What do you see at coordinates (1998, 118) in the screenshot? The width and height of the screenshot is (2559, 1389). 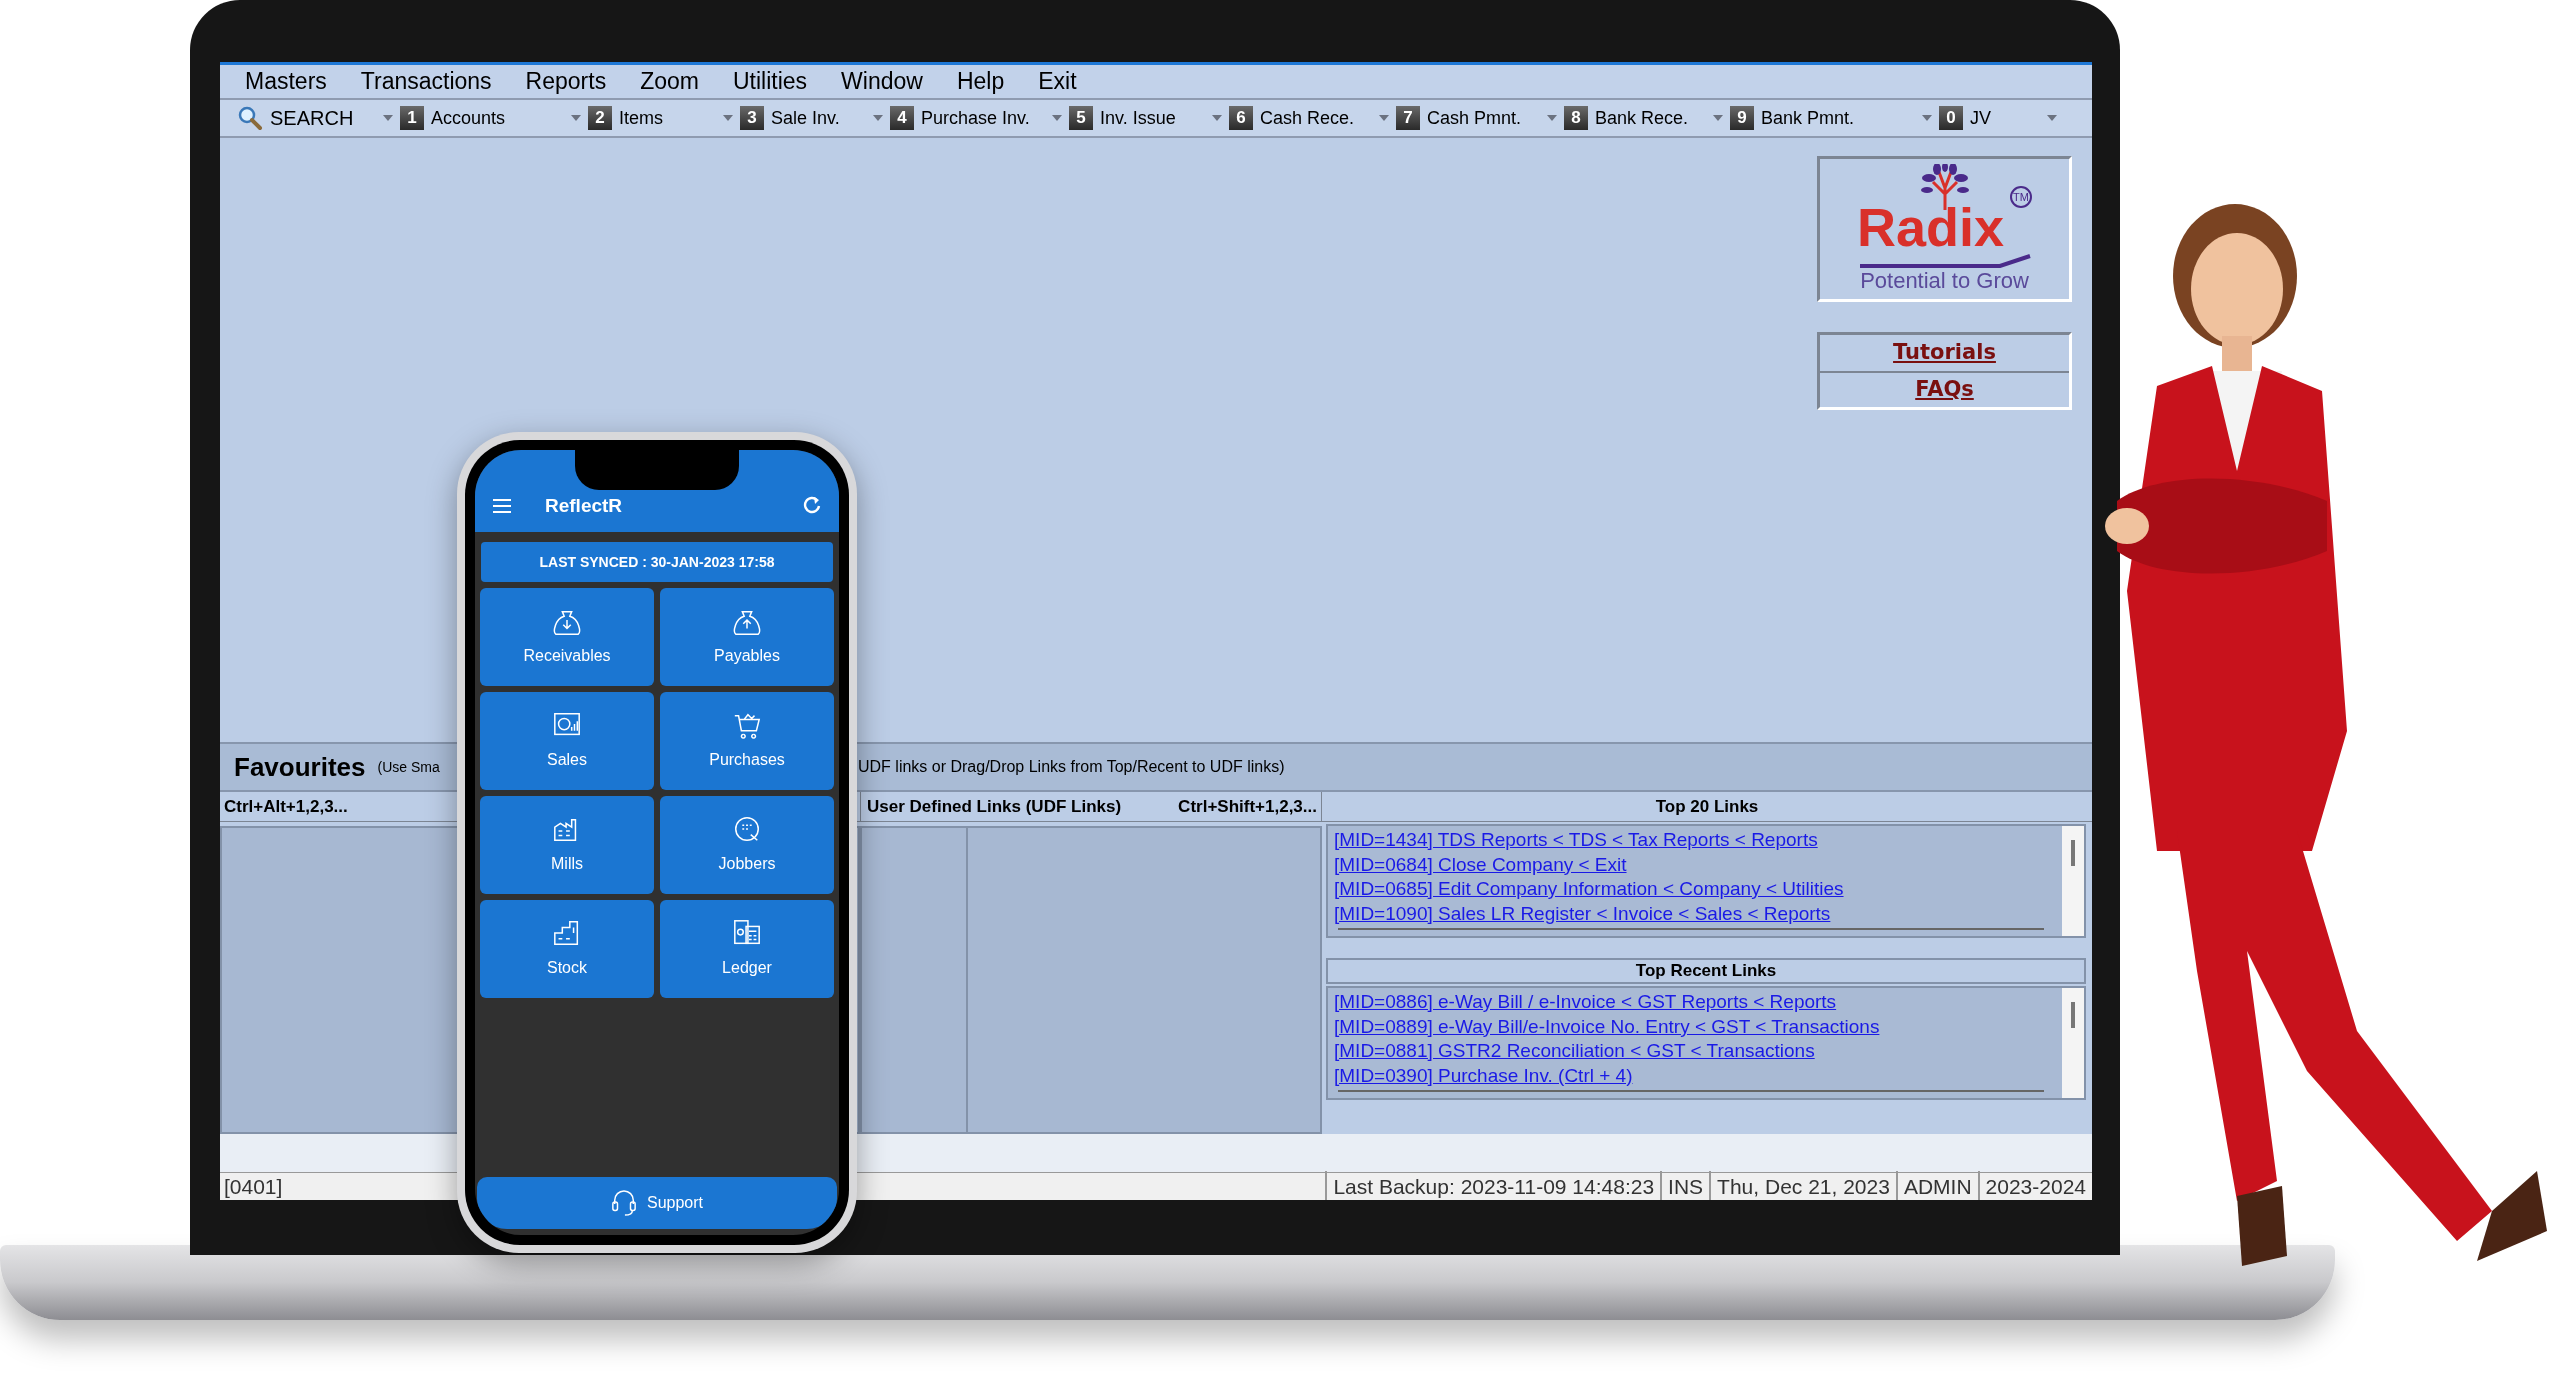 I see `toolbar-button: 0 JV` at bounding box center [1998, 118].